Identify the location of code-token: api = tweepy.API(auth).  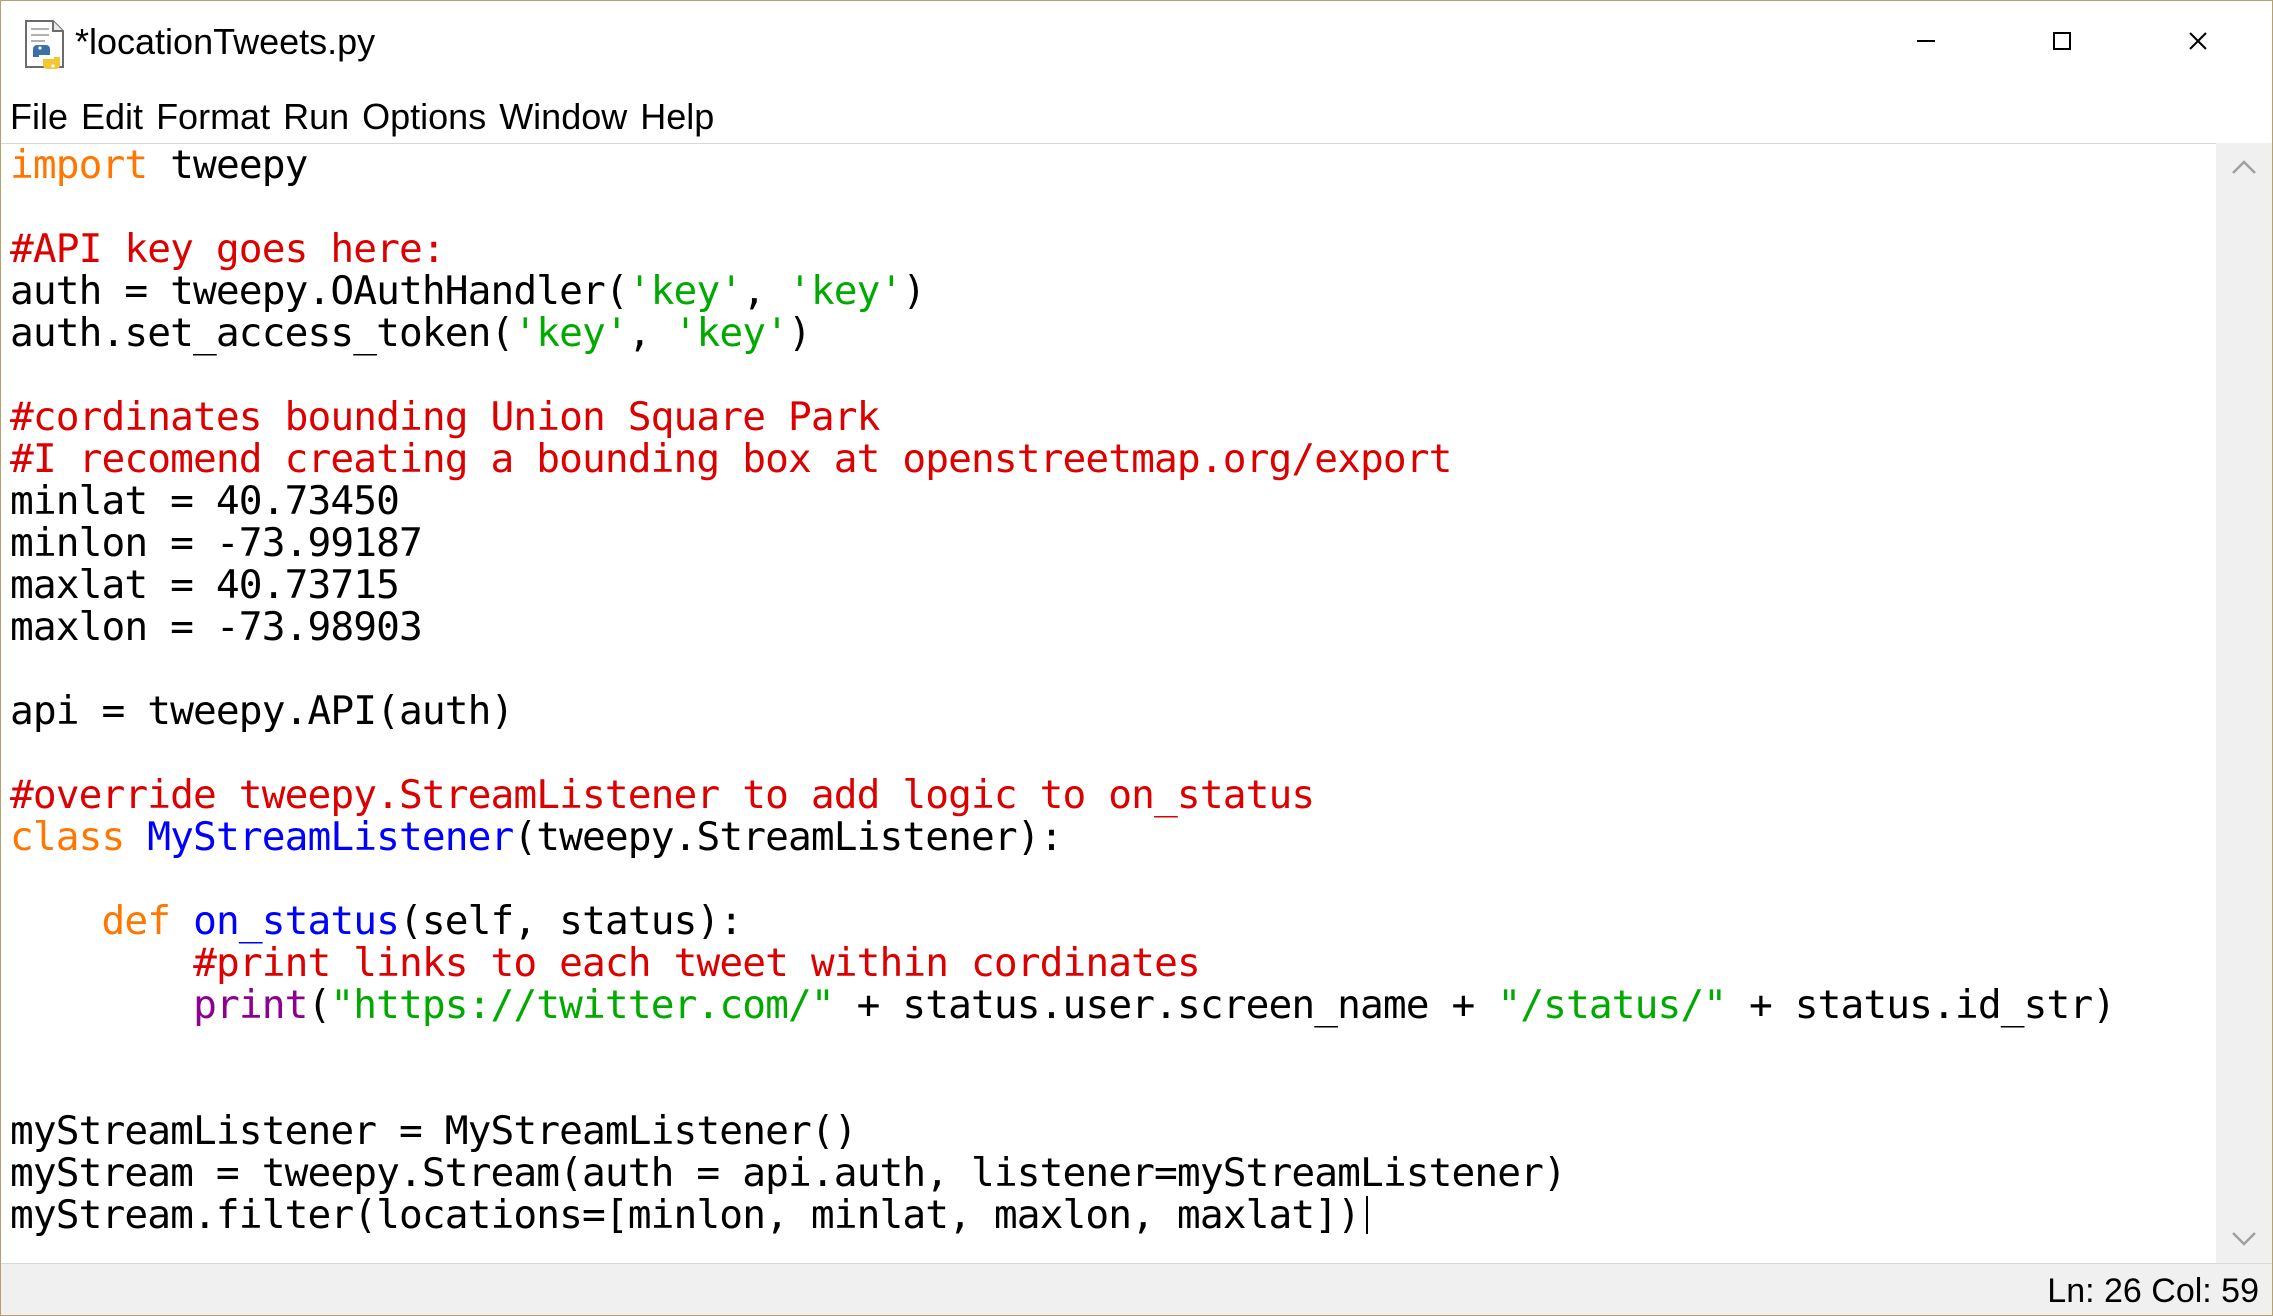
(262, 711).